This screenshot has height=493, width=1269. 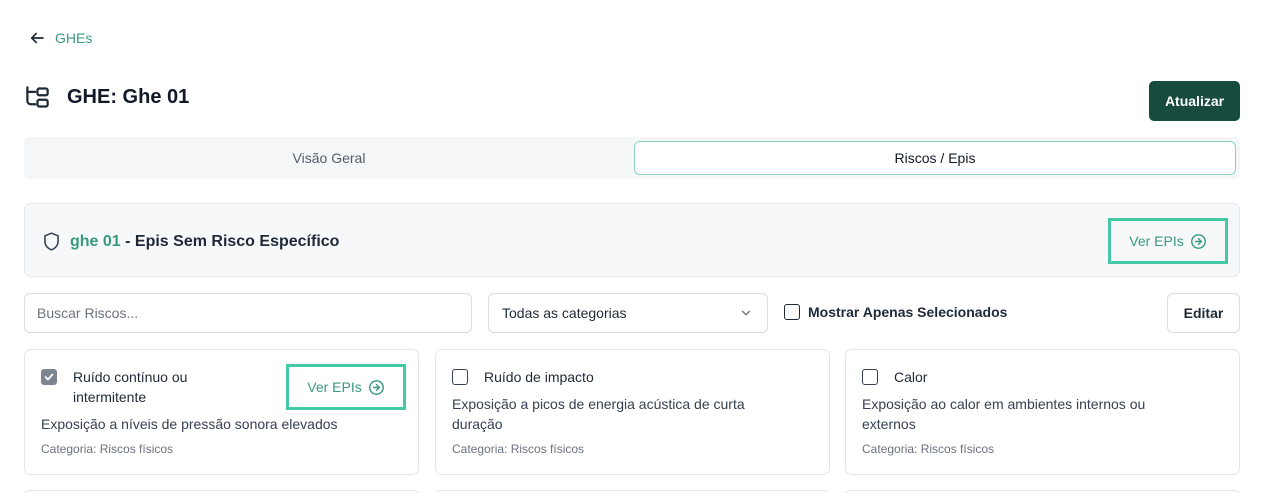 I want to click on category-select: Todas as categorias, so click(x=628, y=313).